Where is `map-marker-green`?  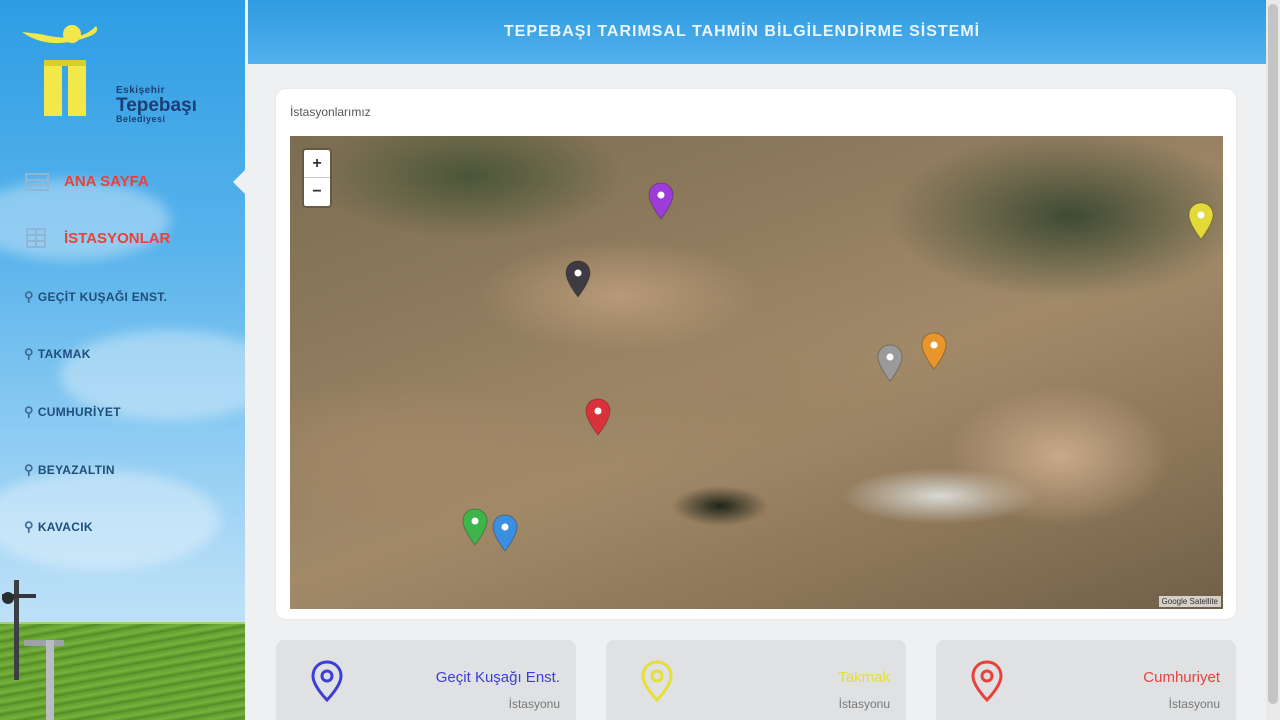
map-marker-green is located at coordinates (475, 527).